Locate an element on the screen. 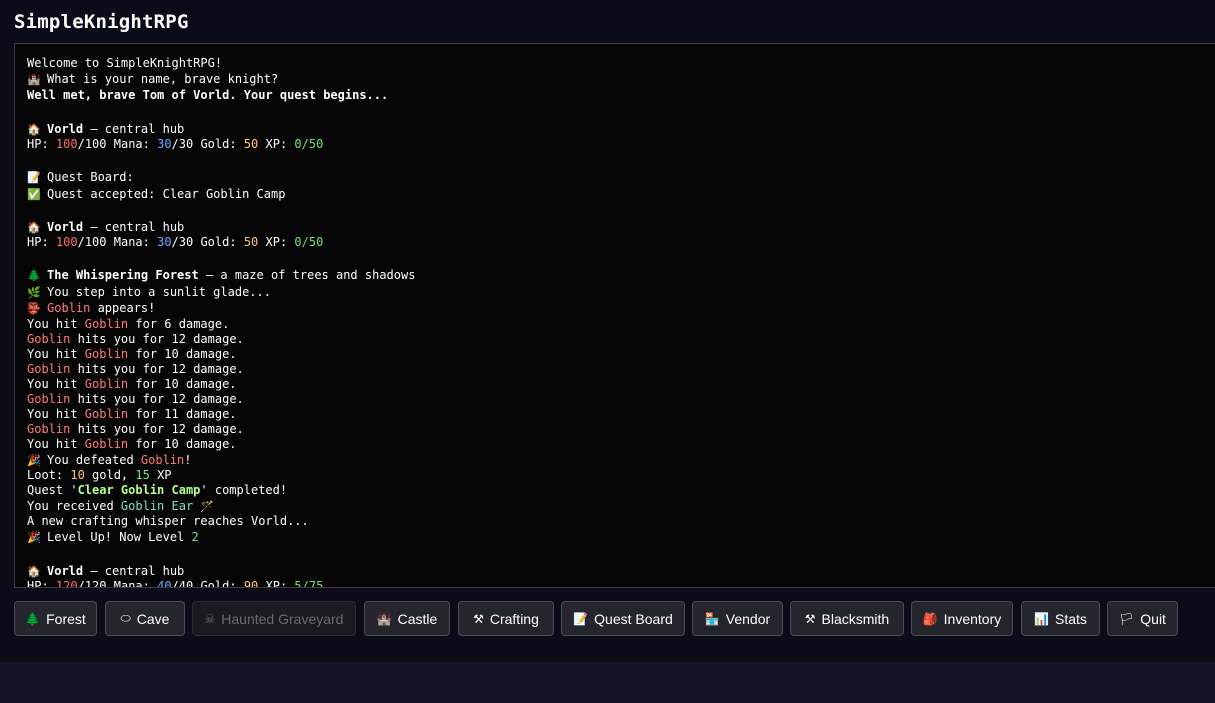 This screenshot has width=1215, height=703. app-title: SimpleKnightRPG is located at coordinates (101, 22).